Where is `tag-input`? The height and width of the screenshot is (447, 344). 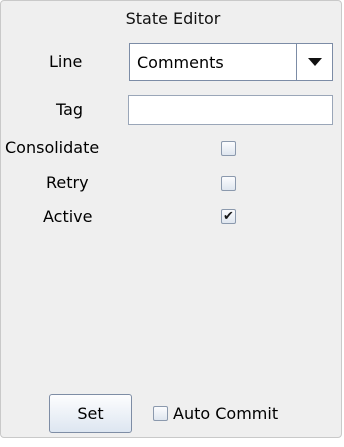
tag-input is located at coordinates (230, 110).